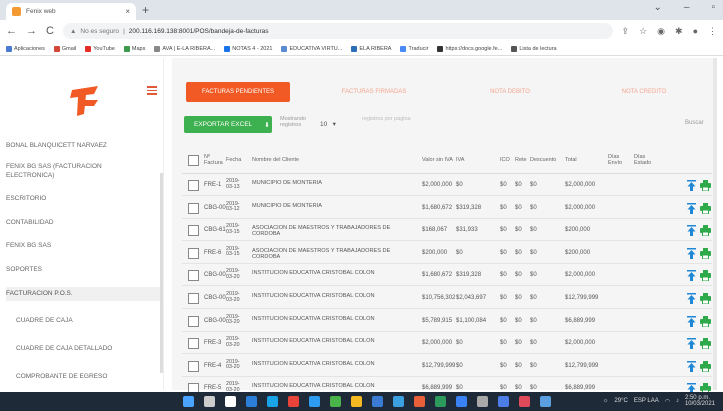 This screenshot has height=411, width=723. I want to click on sidebar-item: FACTURACION P.O.S., so click(85, 294).